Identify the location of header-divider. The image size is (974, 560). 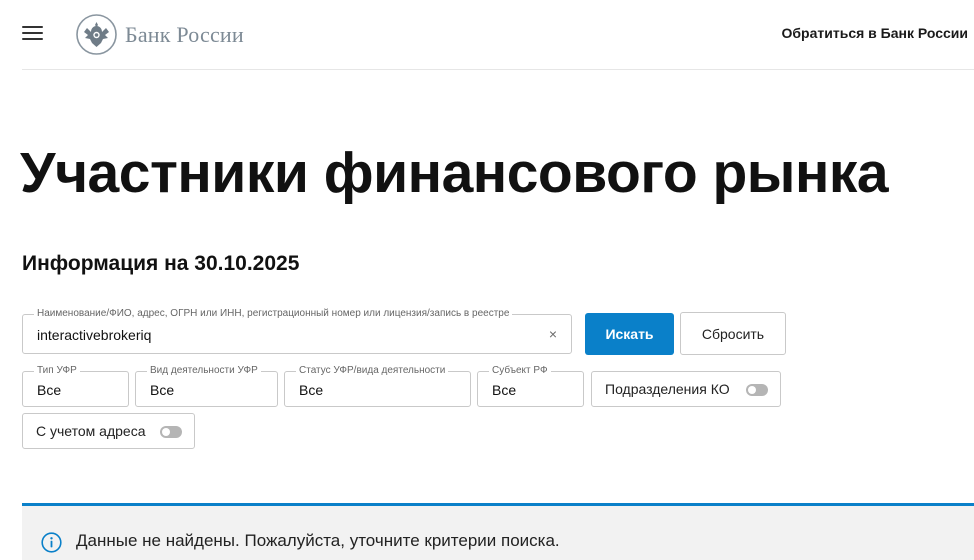
(498, 69).